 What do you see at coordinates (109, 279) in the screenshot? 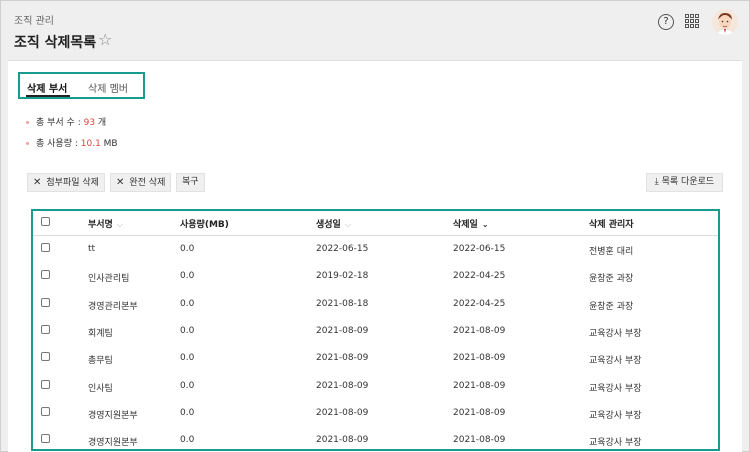
I see `cell-dept: 인사관리팀` at bounding box center [109, 279].